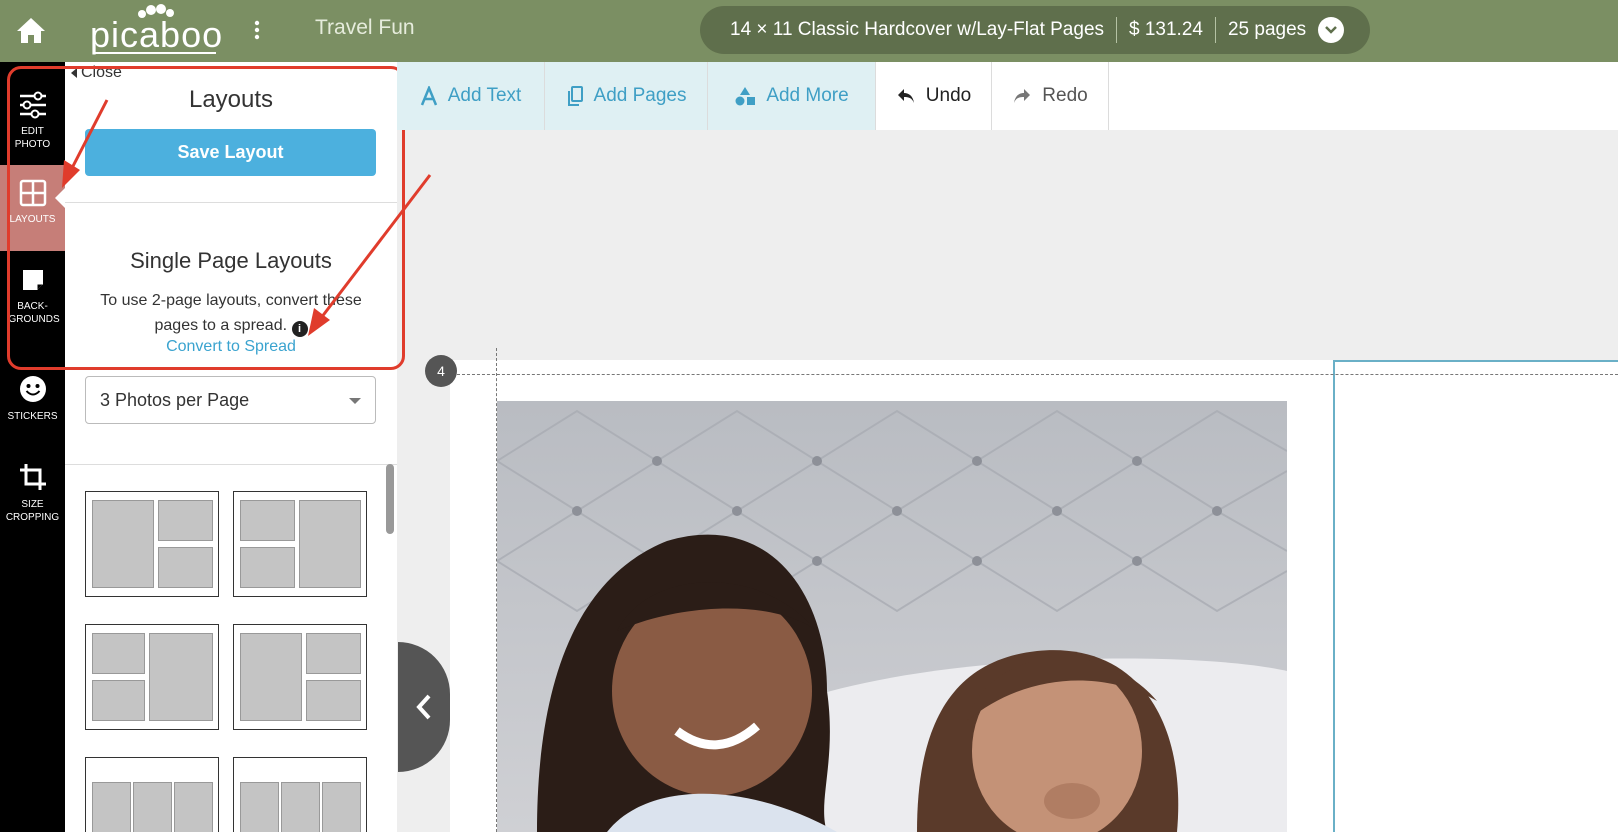 Image resolution: width=1618 pixels, height=832 pixels. I want to click on bleed-guide-horizontal, so click(1037, 374).